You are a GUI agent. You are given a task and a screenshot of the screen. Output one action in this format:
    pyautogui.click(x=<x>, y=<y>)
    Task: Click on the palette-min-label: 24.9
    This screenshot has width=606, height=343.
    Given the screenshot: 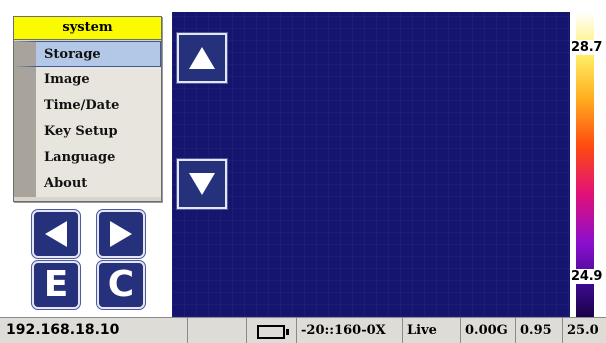 What is the action you would take?
    pyautogui.click(x=587, y=276)
    